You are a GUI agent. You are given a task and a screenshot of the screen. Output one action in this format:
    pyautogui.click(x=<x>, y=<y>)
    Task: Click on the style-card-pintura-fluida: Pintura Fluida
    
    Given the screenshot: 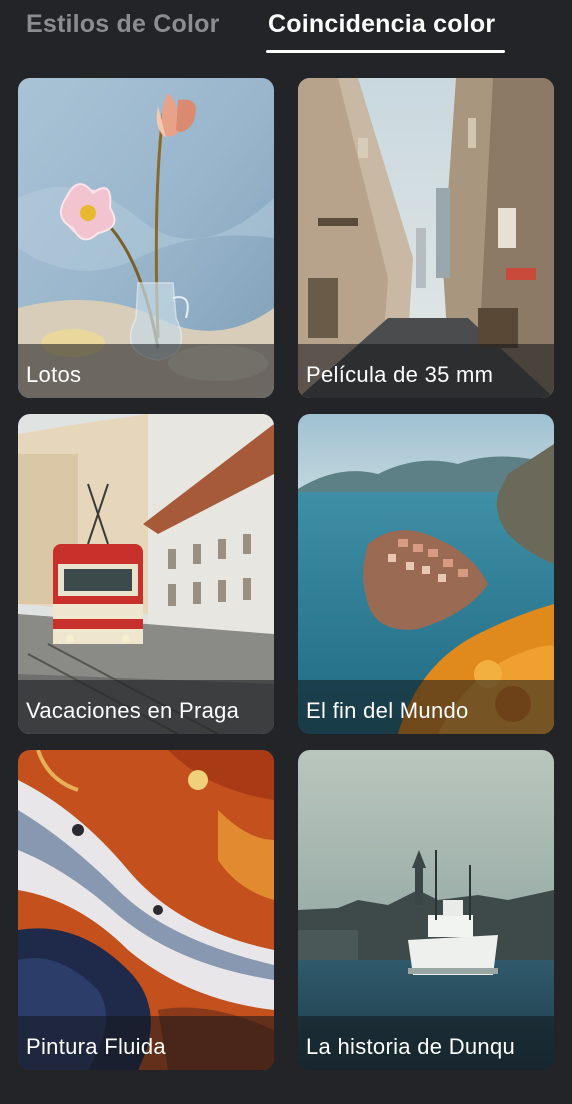 What is the action you would take?
    pyautogui.click(x=146, y=910)
    